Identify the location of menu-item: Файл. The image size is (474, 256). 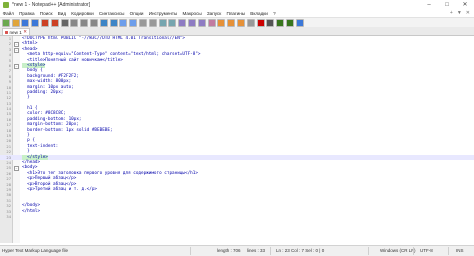
(8, 13).